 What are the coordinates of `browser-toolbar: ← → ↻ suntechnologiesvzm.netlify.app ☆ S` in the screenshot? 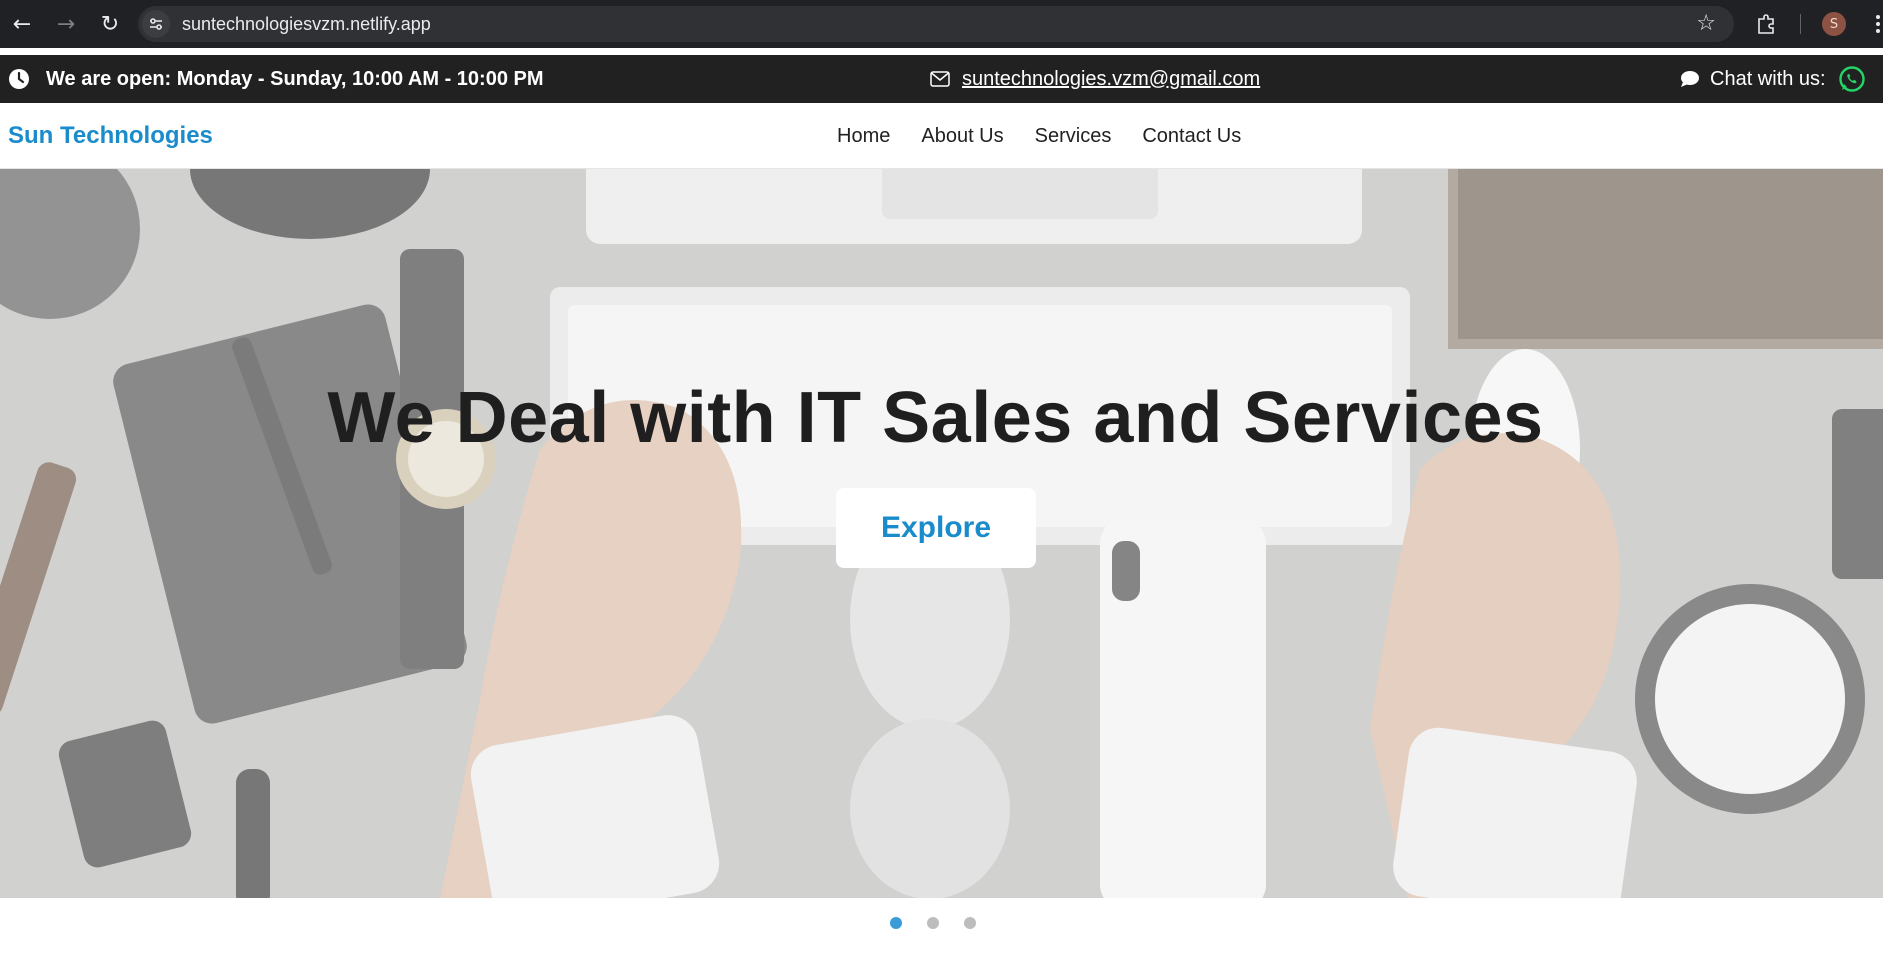 It's located at (941, 24).